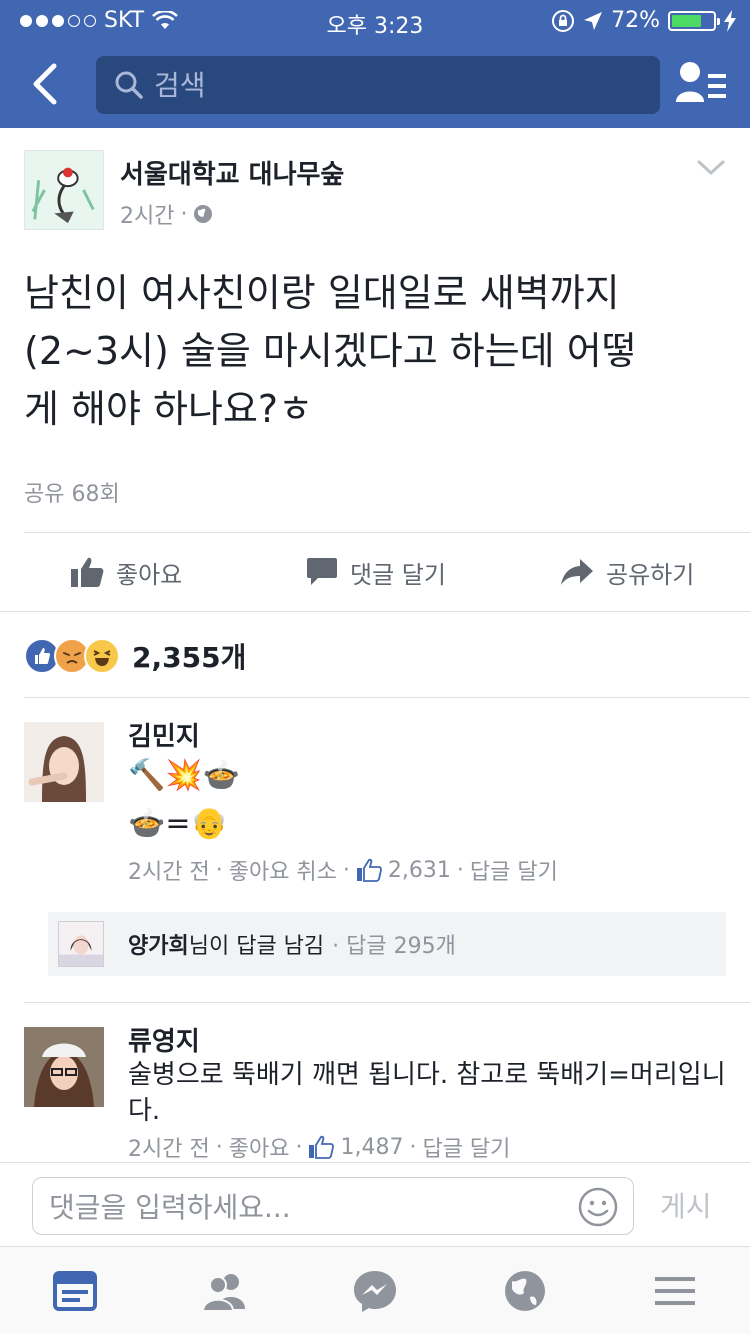  I want to click on share-arrow-icon, so click(577, 572).